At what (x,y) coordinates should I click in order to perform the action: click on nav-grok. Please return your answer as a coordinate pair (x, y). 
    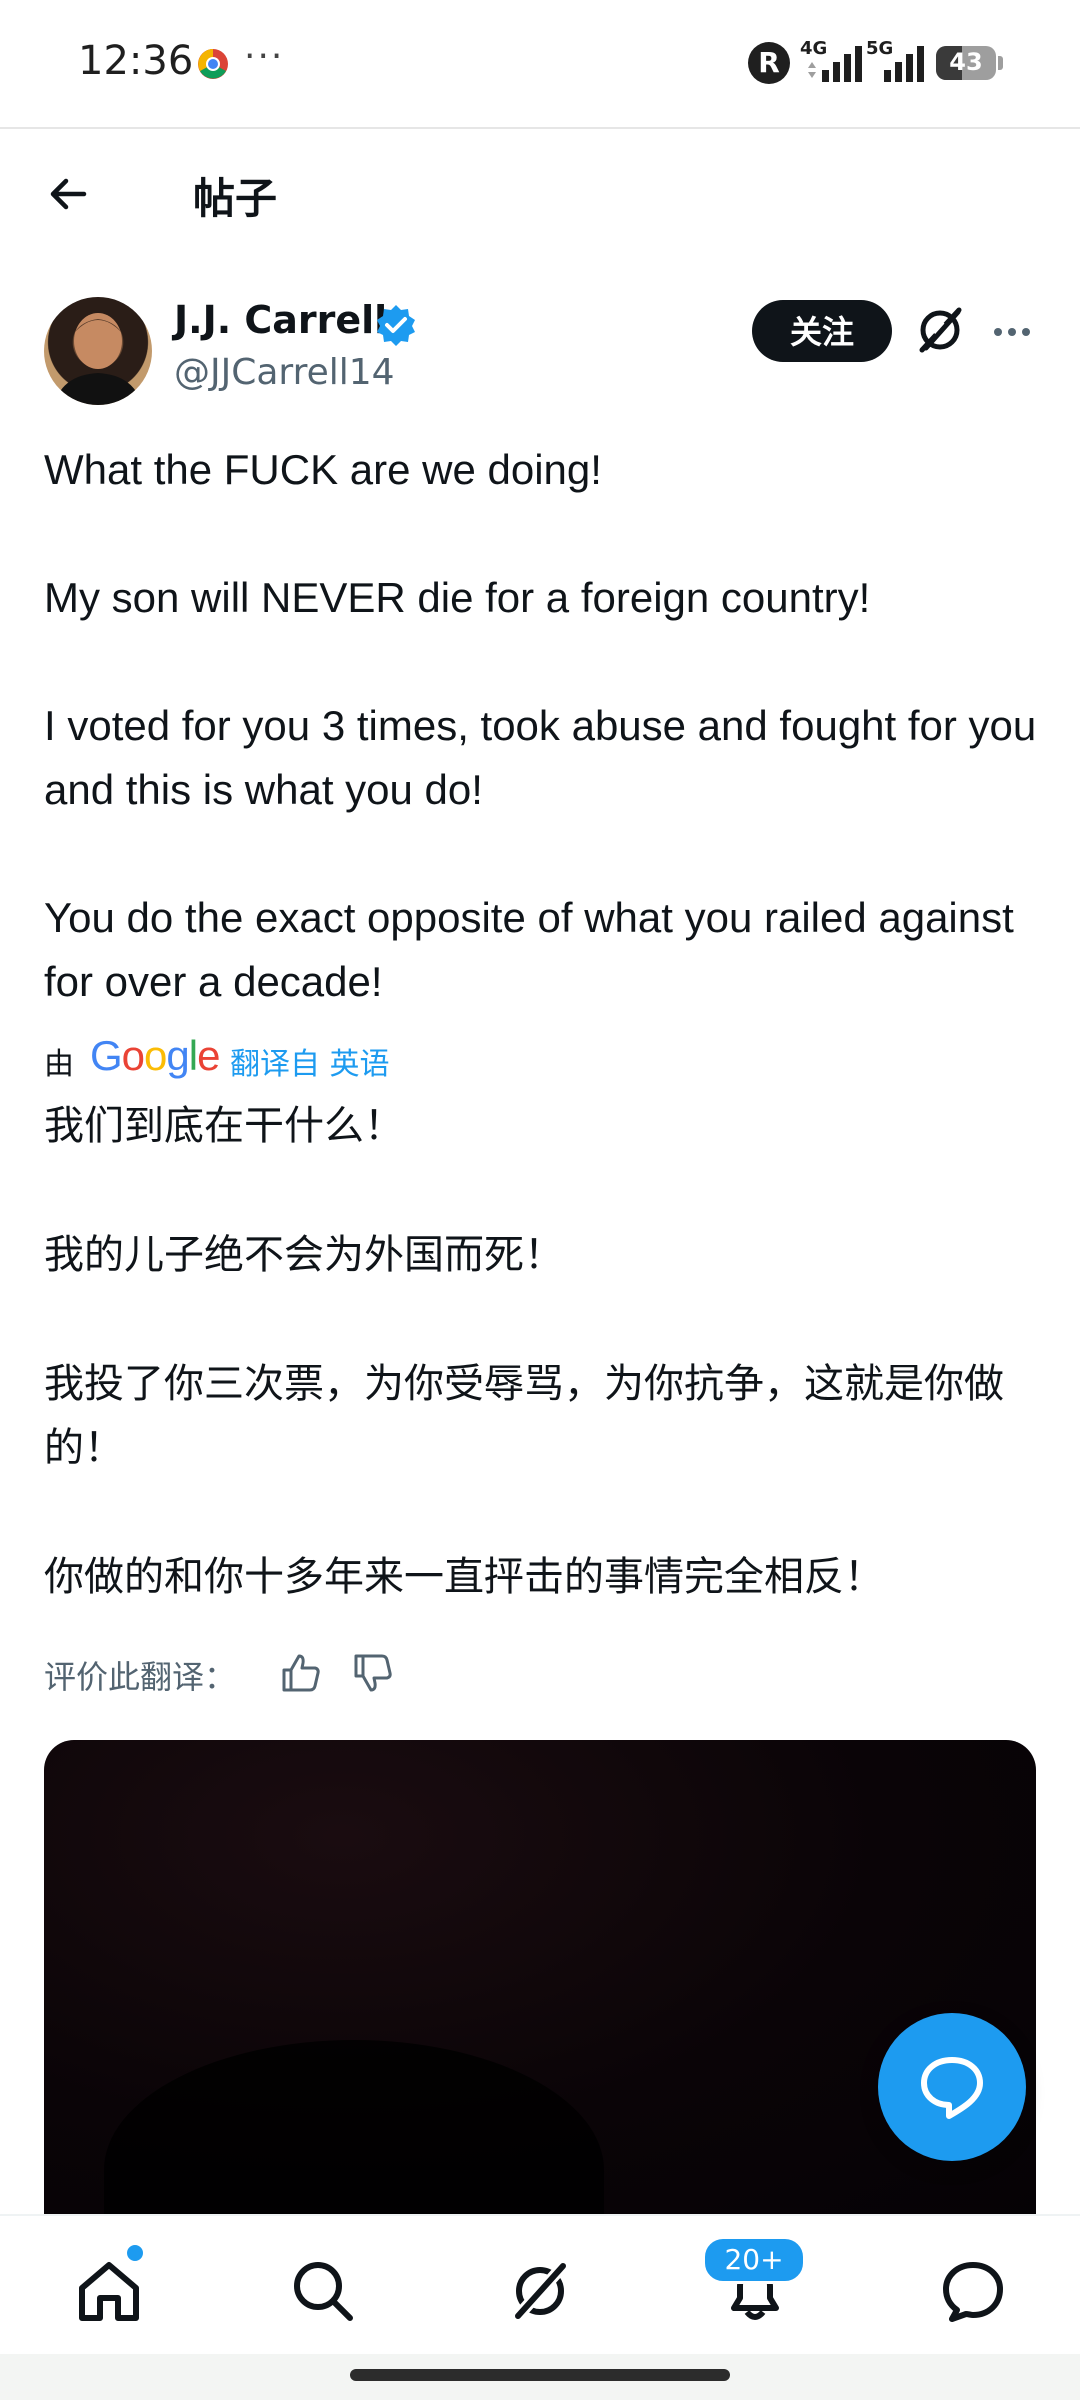
    Looking at the image, I should click on (540, 2291).